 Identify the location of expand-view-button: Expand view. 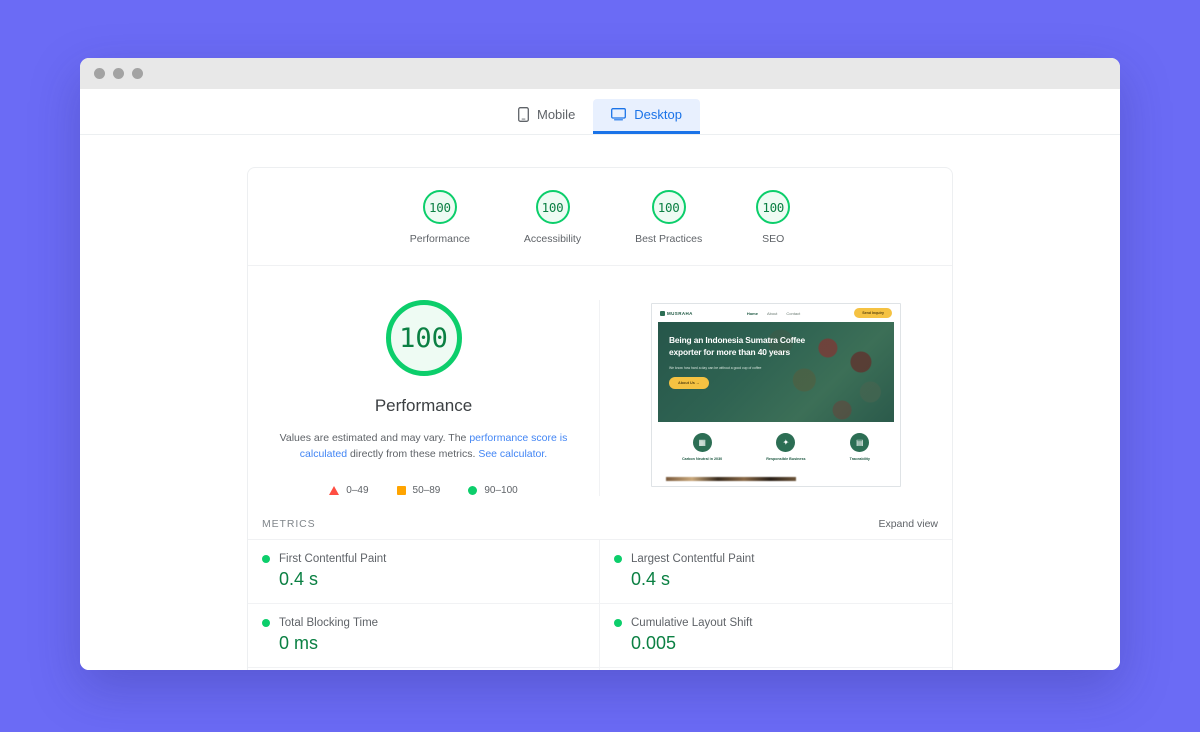
(908, 524).